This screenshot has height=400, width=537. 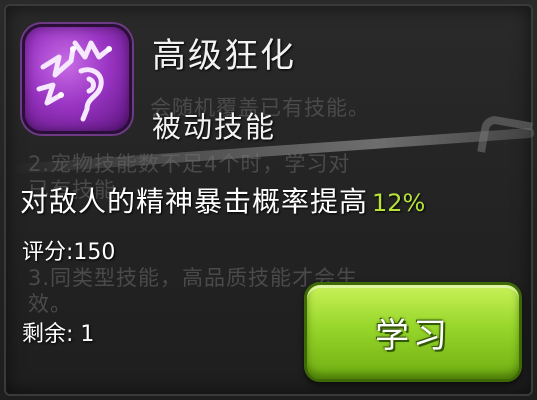 What do you see at coordinates (69, 252) in the screenshot?
I see `score-value: 评分:150` at bounding box center [69, 252].